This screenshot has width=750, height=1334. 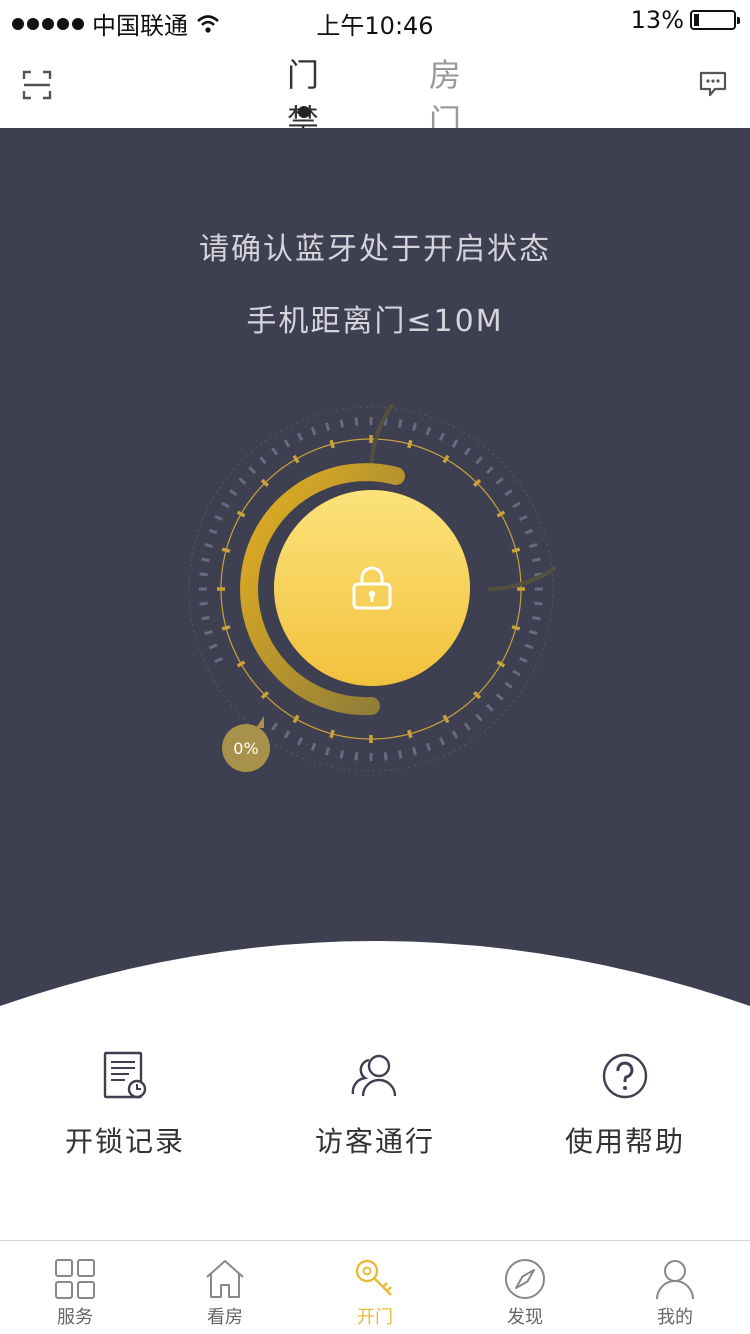 I want to click on tabbar-item-open-door: 开门, so click(x=375, y=1287).